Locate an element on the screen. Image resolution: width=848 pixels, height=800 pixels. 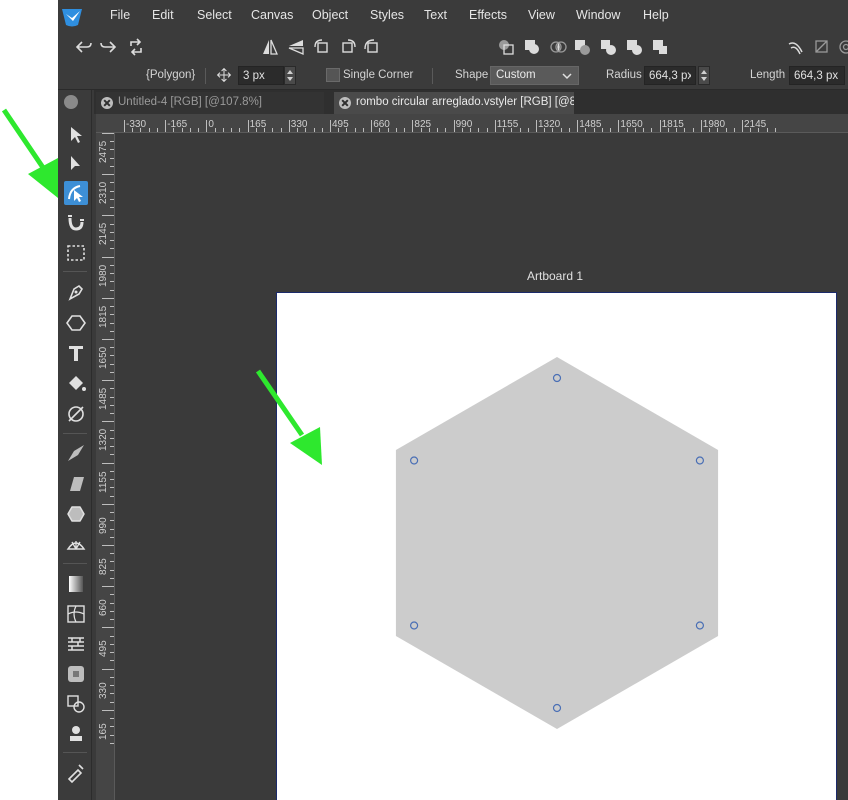
brush-tool-icon is located at coordinates (76, 453).